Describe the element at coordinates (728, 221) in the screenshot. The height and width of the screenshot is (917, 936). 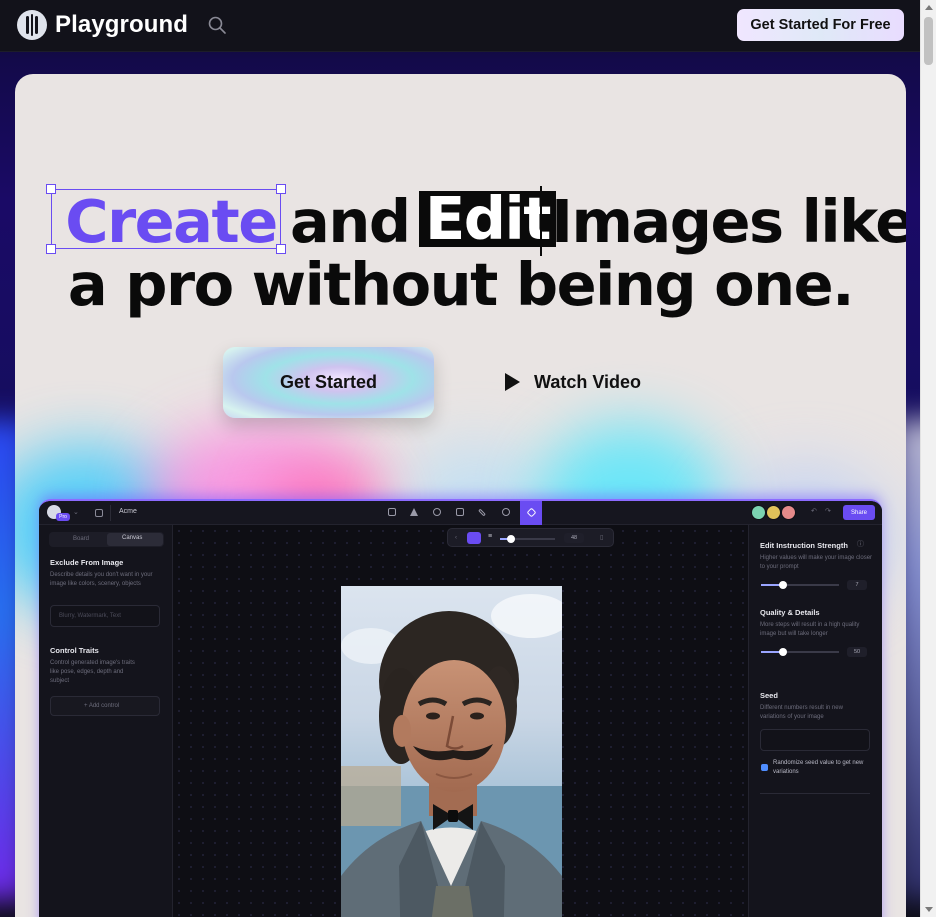
I see `headline-word-images-like: Images like` at that location.